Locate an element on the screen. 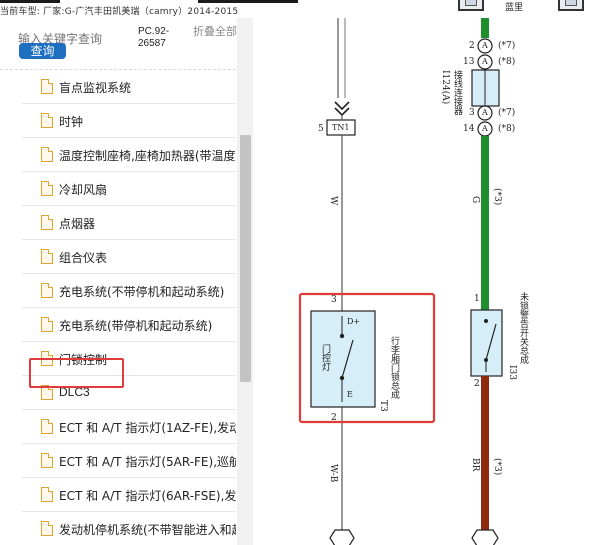  tree-item-label: ECT 和 A/T 指示灯(5AR-FE),巡航控制 is located at coordinates (147, 462).